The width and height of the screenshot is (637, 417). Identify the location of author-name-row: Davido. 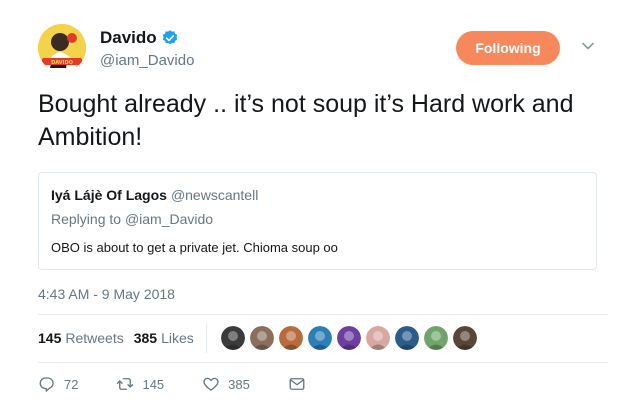
(139, 38).